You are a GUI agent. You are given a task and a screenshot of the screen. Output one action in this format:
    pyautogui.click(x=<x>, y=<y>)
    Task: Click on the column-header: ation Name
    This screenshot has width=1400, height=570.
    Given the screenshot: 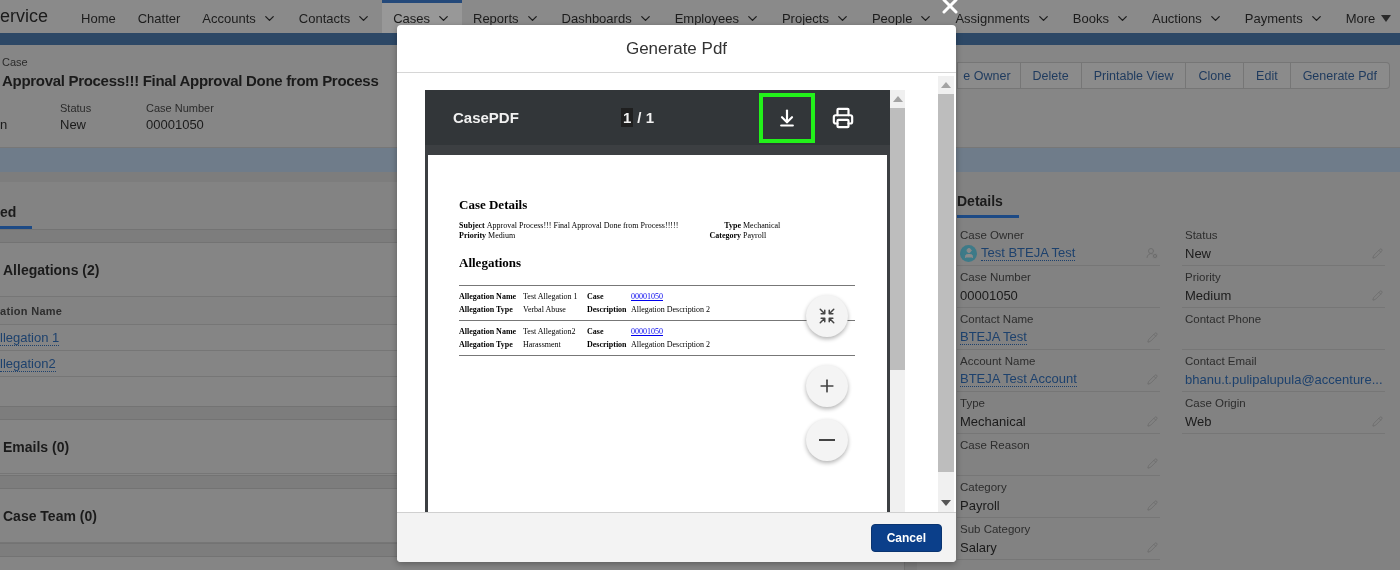 What is the action you would take?
    pyautogui.click(x=31, y=310)
    